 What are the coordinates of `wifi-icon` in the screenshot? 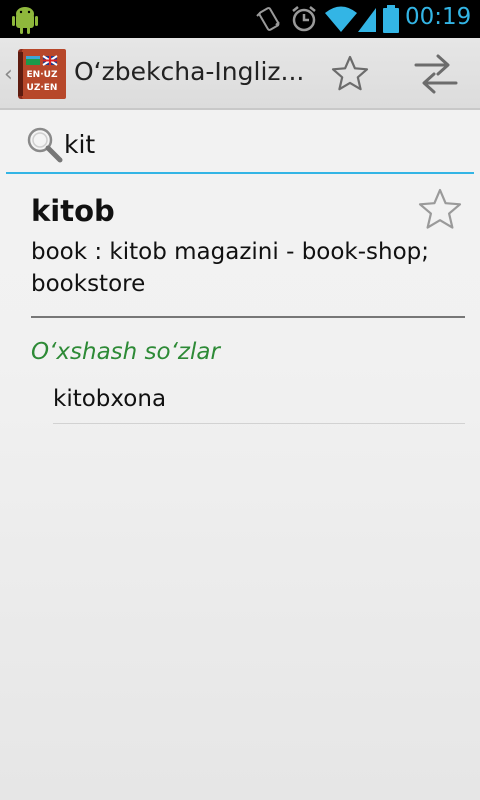 It's located at (341, 19).